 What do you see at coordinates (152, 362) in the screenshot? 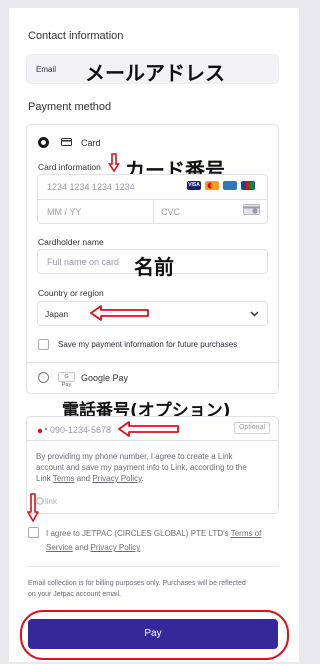
I see `payment-divider` at bounding box center [152, 362].